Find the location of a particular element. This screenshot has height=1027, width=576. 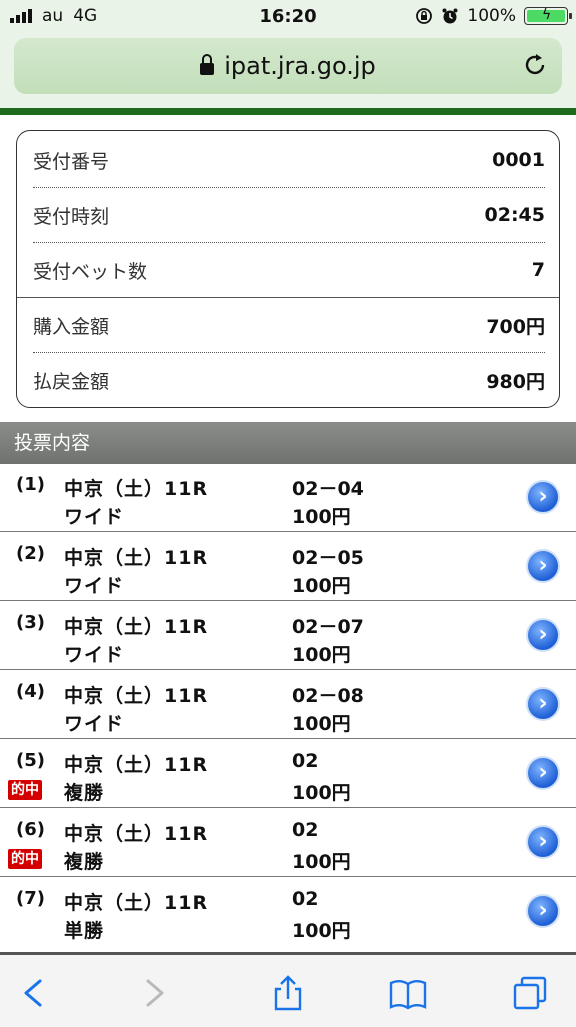

back-icon is located at coordinates (34, 993).